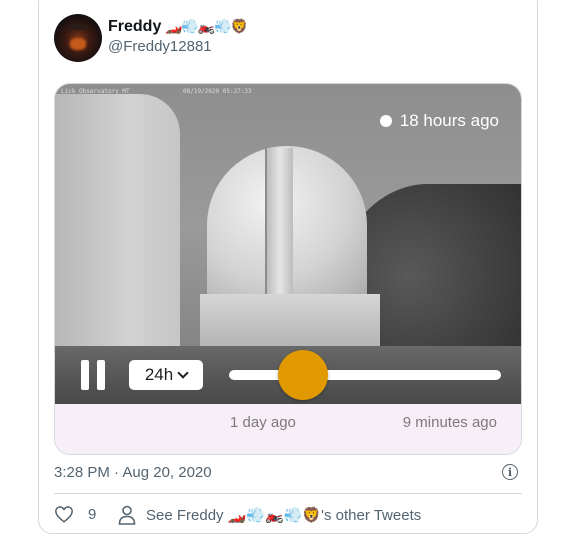 The width and height of the screenshot is (568, 544). I want to click on camera-datetime: 08/19/2020 05:27:33, so click(217, 91).